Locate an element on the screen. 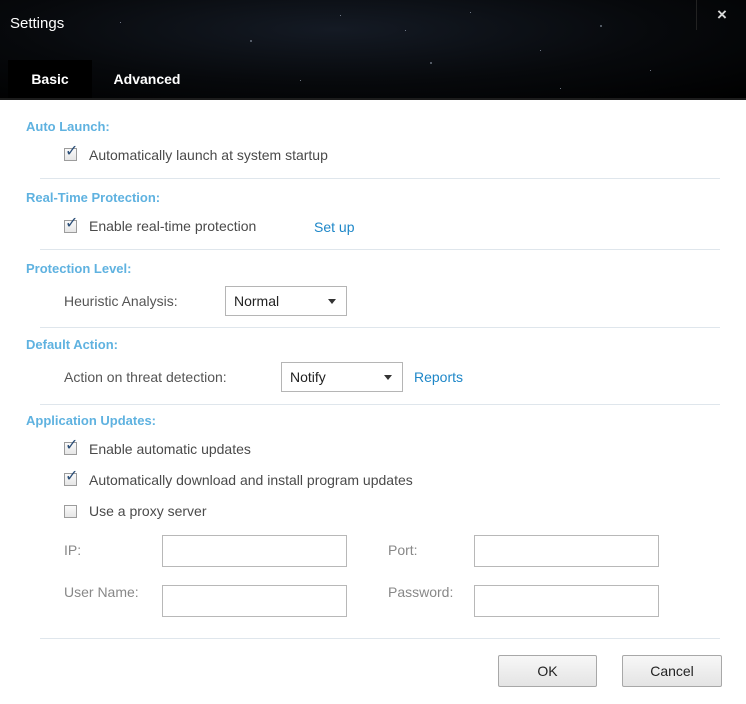 This screenshot has width=746, height=704. port-input is located at coordinates (566, 551).